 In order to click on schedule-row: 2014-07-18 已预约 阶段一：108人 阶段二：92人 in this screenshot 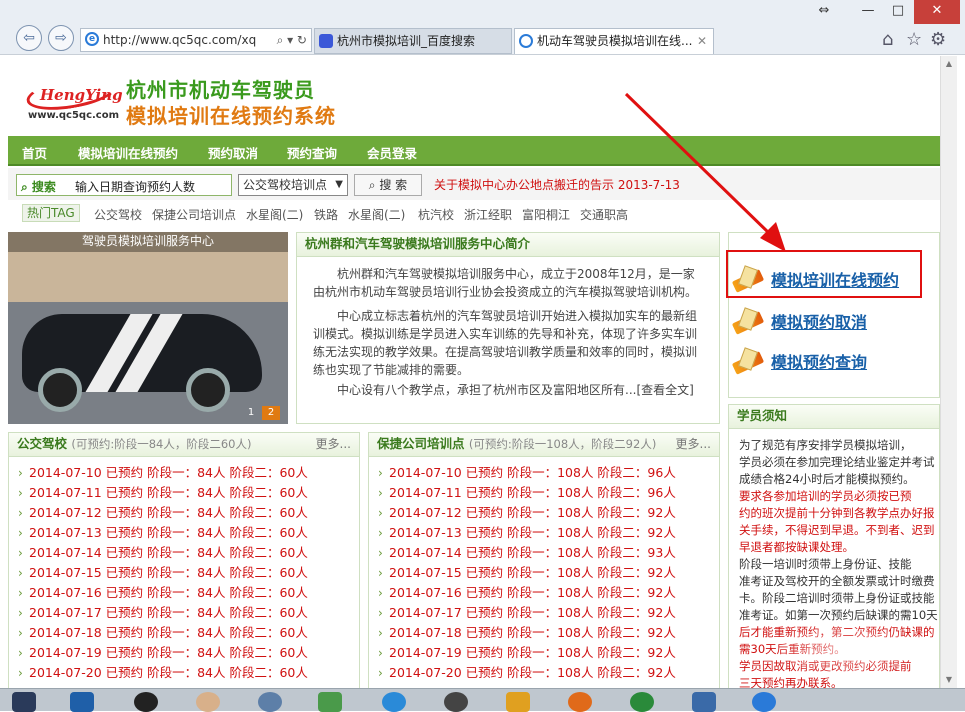, I will do `click(544, 633)`.